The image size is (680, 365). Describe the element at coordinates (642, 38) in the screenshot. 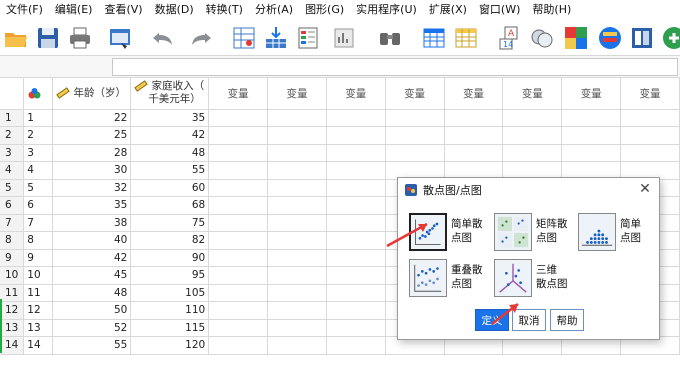

I see `use-variable-sets-icon` at that location.